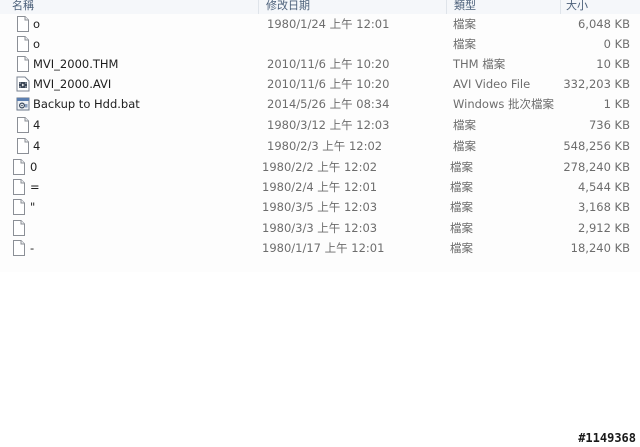 This screenshot has height=447, width=640. I want to click on file-name: 0, so click(34, 167).